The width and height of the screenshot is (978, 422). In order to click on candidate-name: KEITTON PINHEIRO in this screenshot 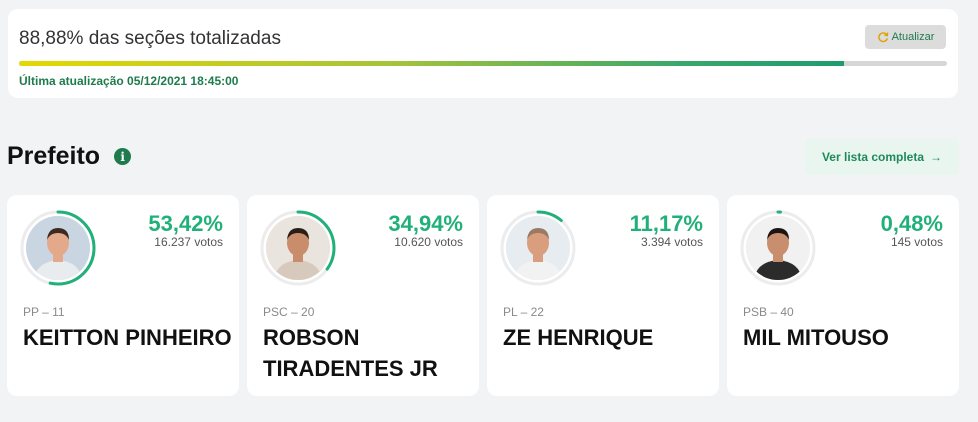, I will do `click(127, 337)`.